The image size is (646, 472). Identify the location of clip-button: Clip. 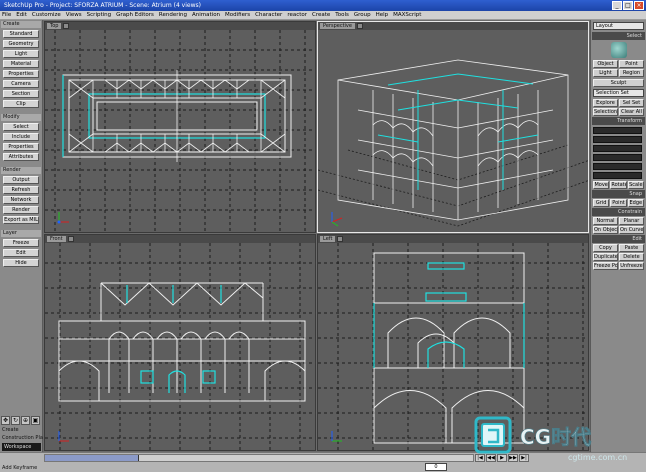
(21, 104).